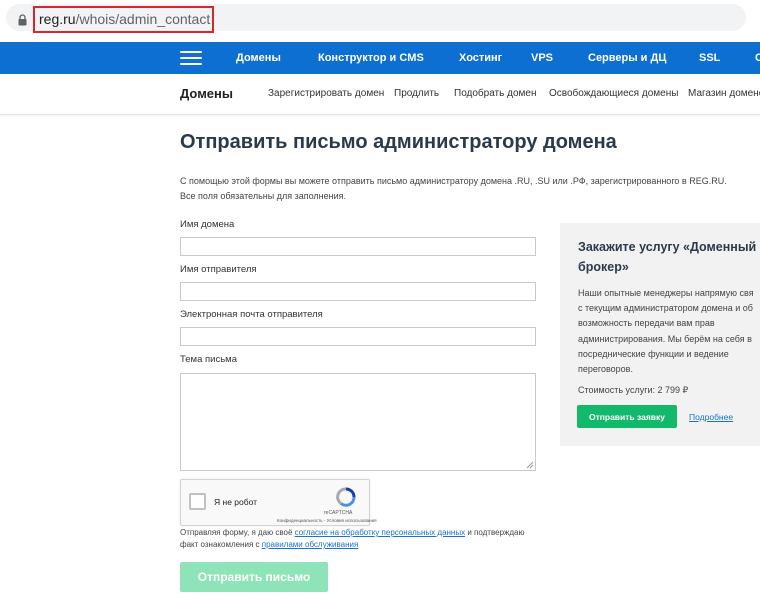  What do you see at coordinates (416, 94) in the screenshot?
I see `subnav-item-renew: Продлить` at bounding box center [416, 94].